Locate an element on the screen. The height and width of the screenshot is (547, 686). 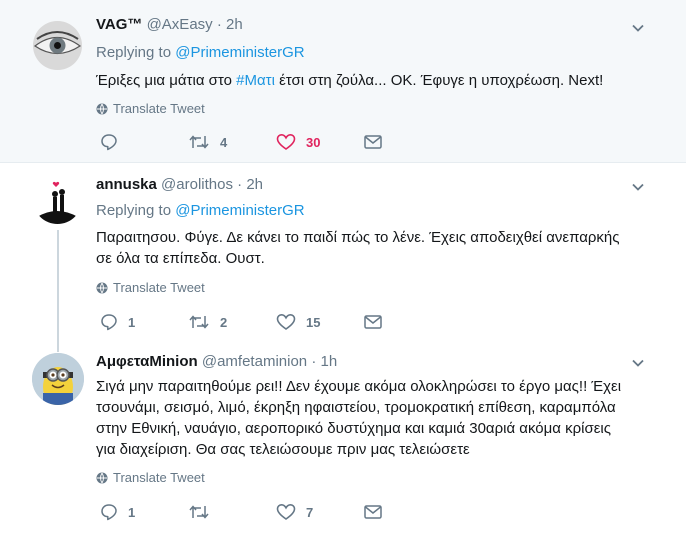
retweet-count: 4 is located at coordinates (224, 142).